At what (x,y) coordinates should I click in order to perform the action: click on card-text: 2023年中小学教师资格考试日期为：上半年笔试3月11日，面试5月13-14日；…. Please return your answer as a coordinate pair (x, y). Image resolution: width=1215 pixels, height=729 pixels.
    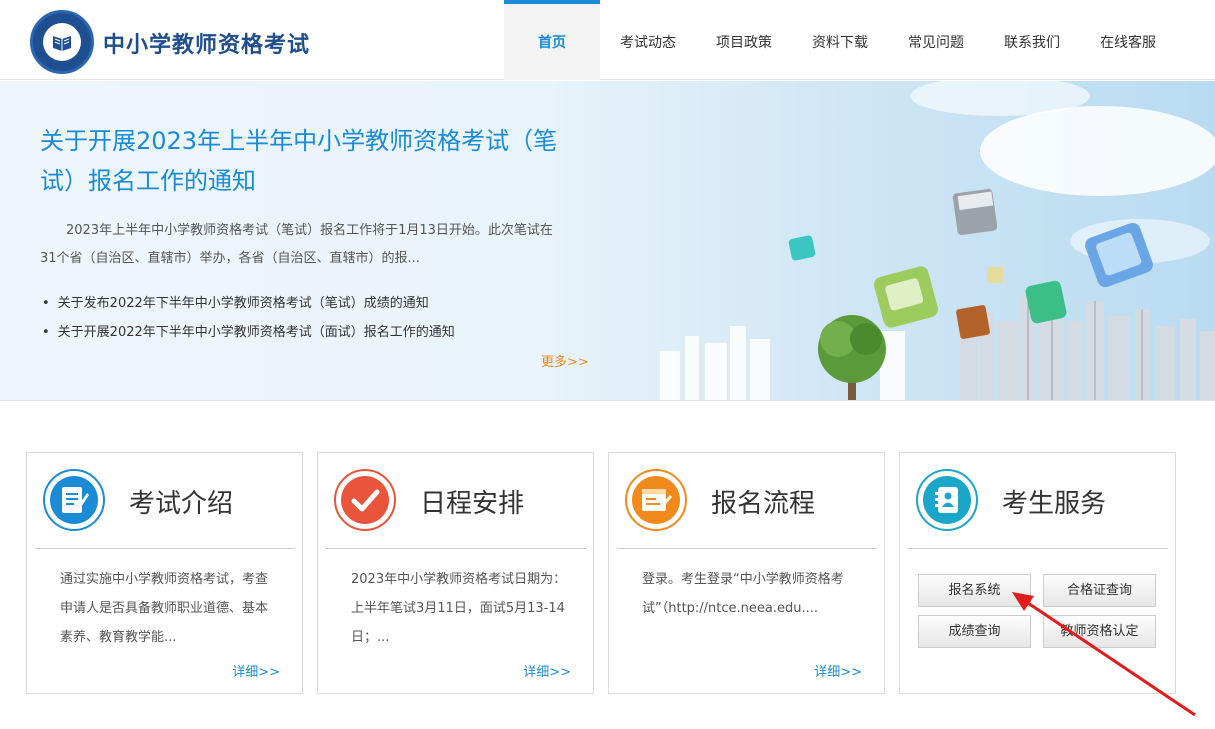
    Looking at the image, I should click on (459, 608).